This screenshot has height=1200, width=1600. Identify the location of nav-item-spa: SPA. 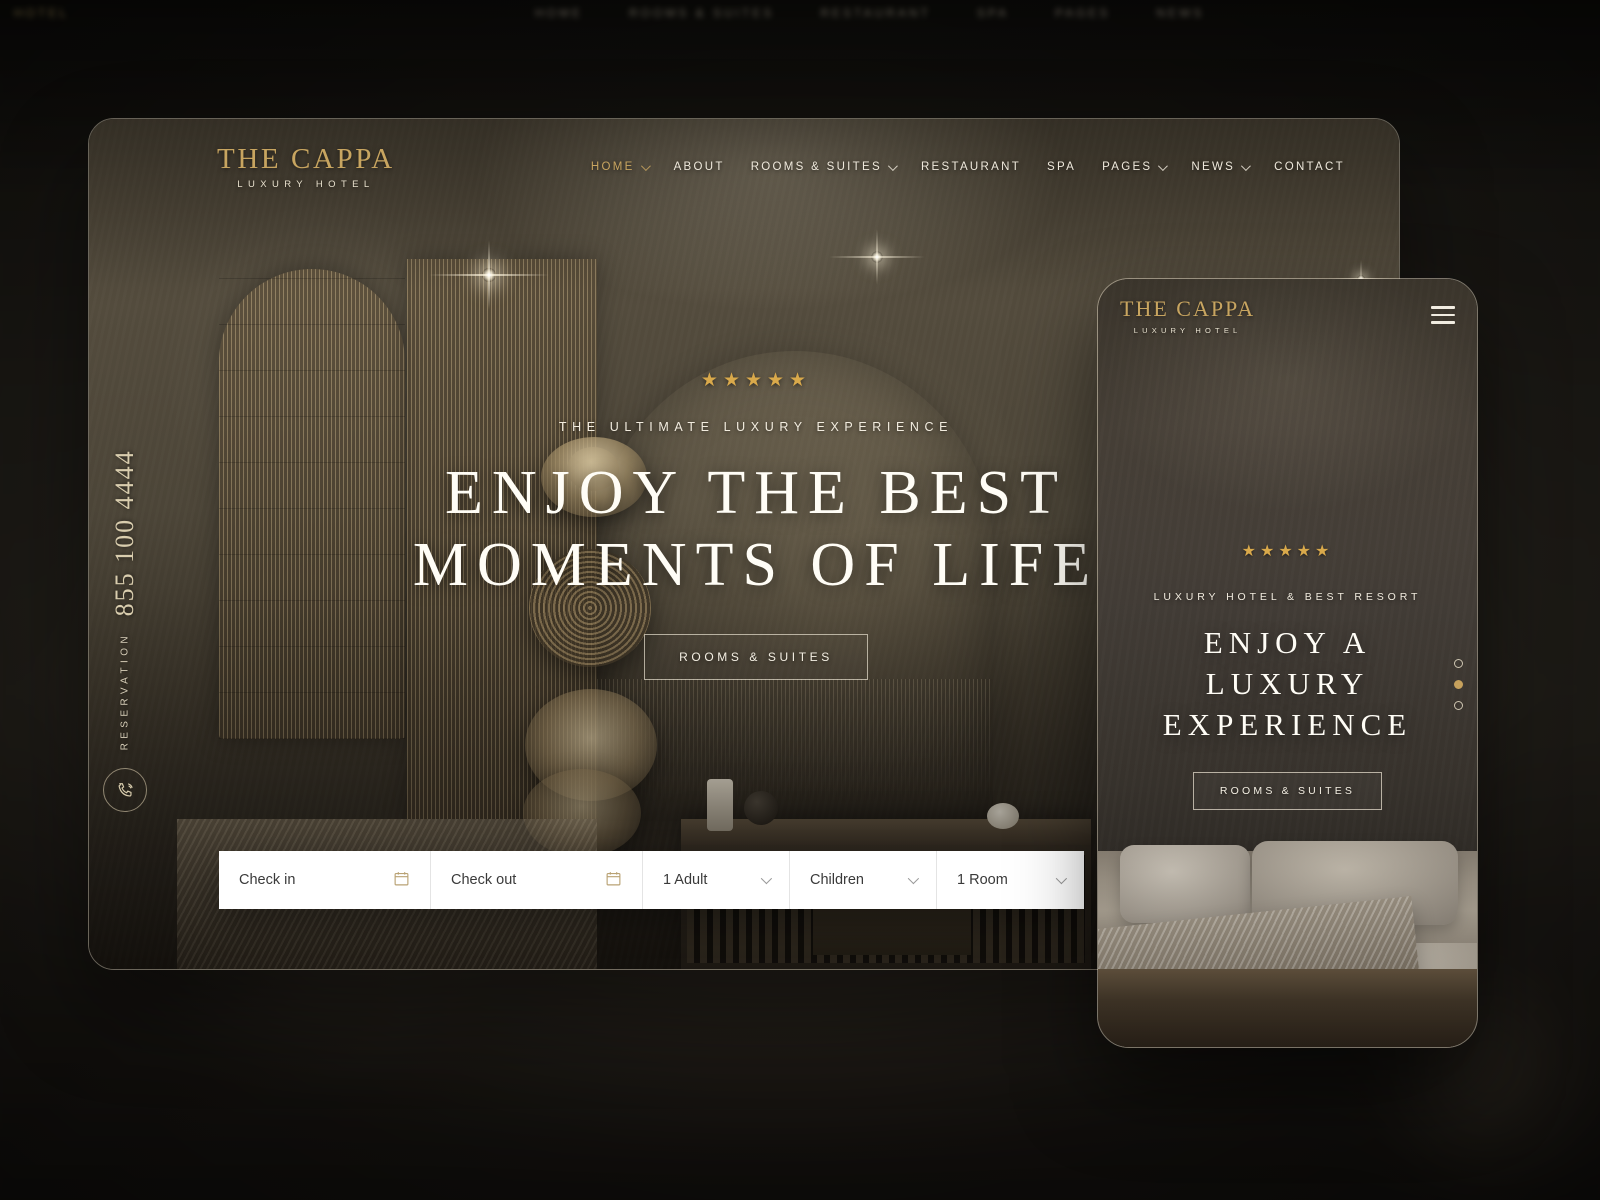
(1061, 167).